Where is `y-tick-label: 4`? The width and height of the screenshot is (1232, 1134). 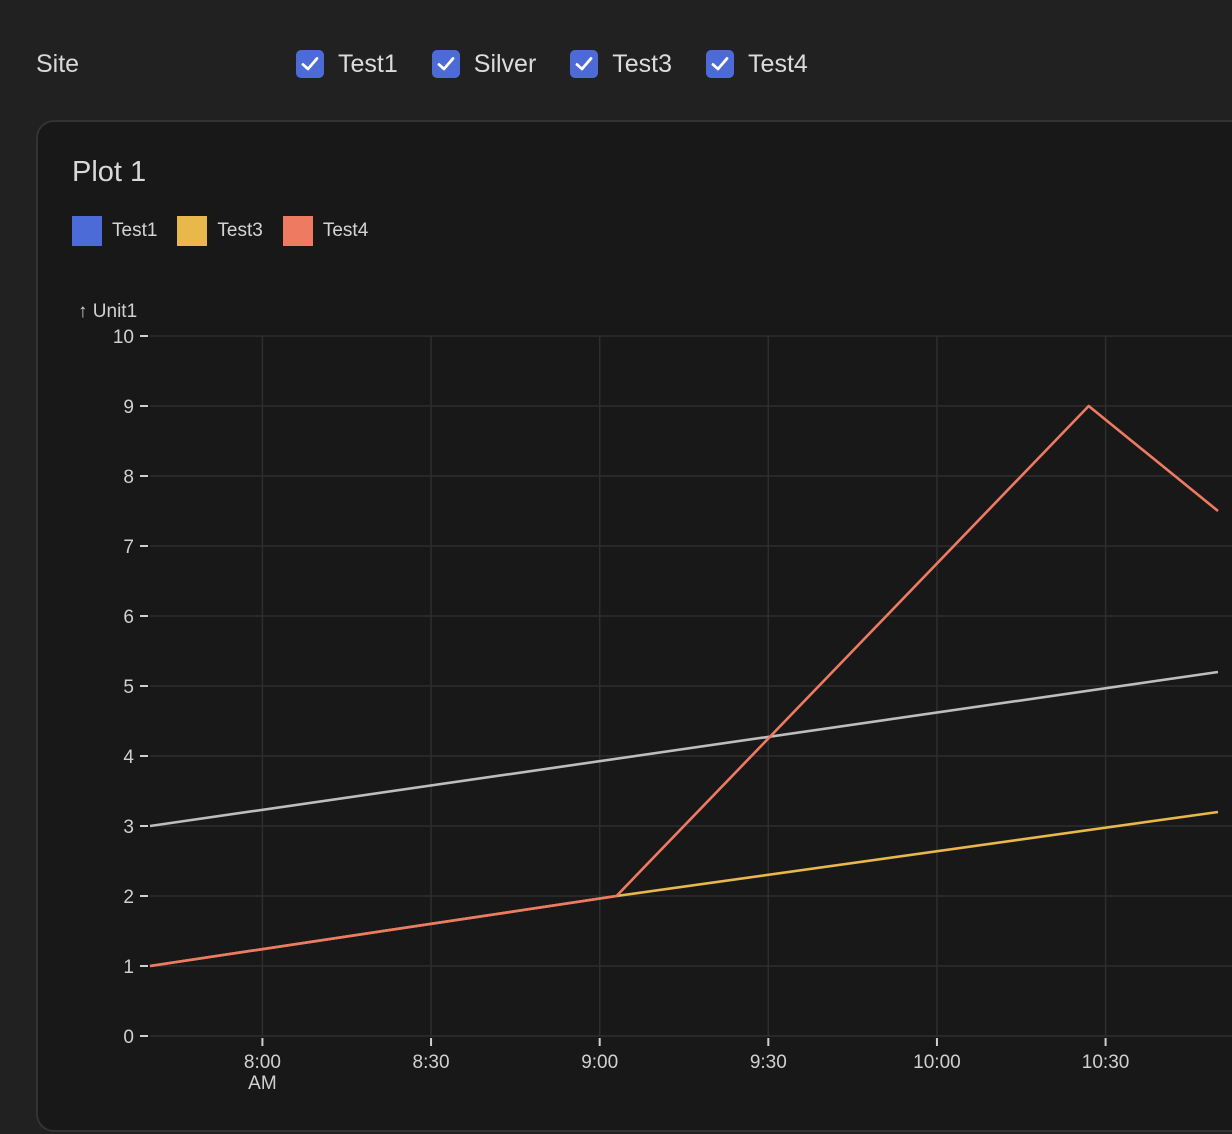 y-tick-label: 4 is located at coordinates (128, 757).